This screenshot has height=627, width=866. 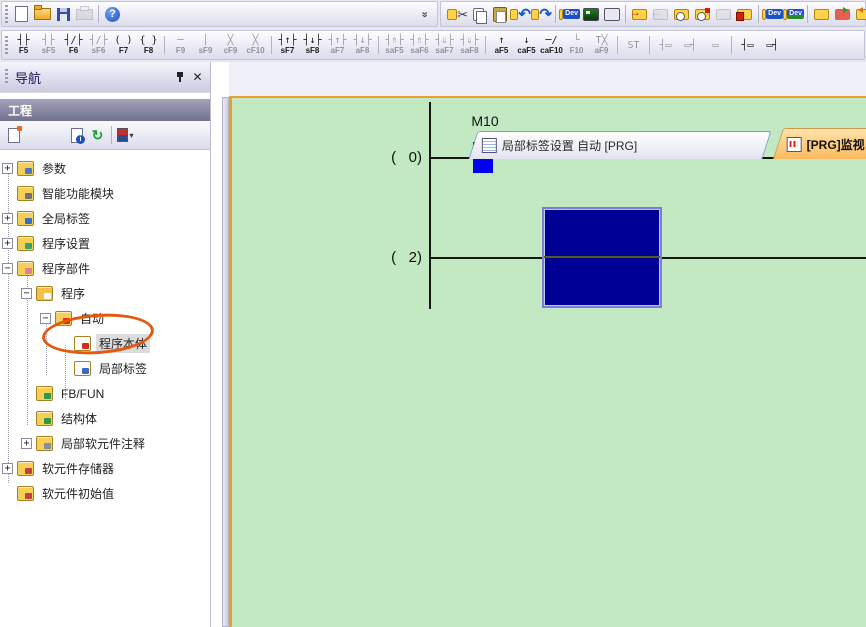 What do you see at coordinates (772, 45) in the screenshot?
I see `statement-insert-button: ▭┤` at bounding box center [772, 45].